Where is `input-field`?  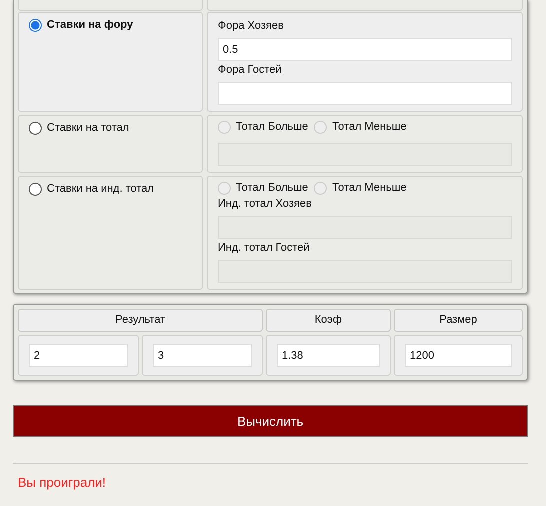 input-field is located at coordinates (365, 93).